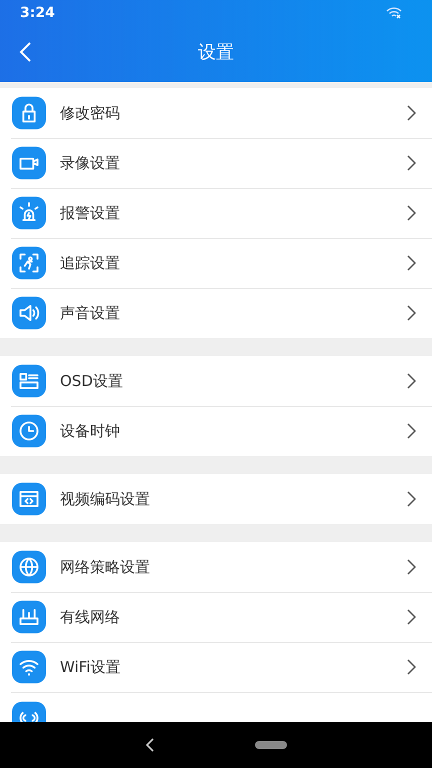 The width and height of the screenshot is (432, 768). I want to click on wifi-off-icon, so click(394, 13).